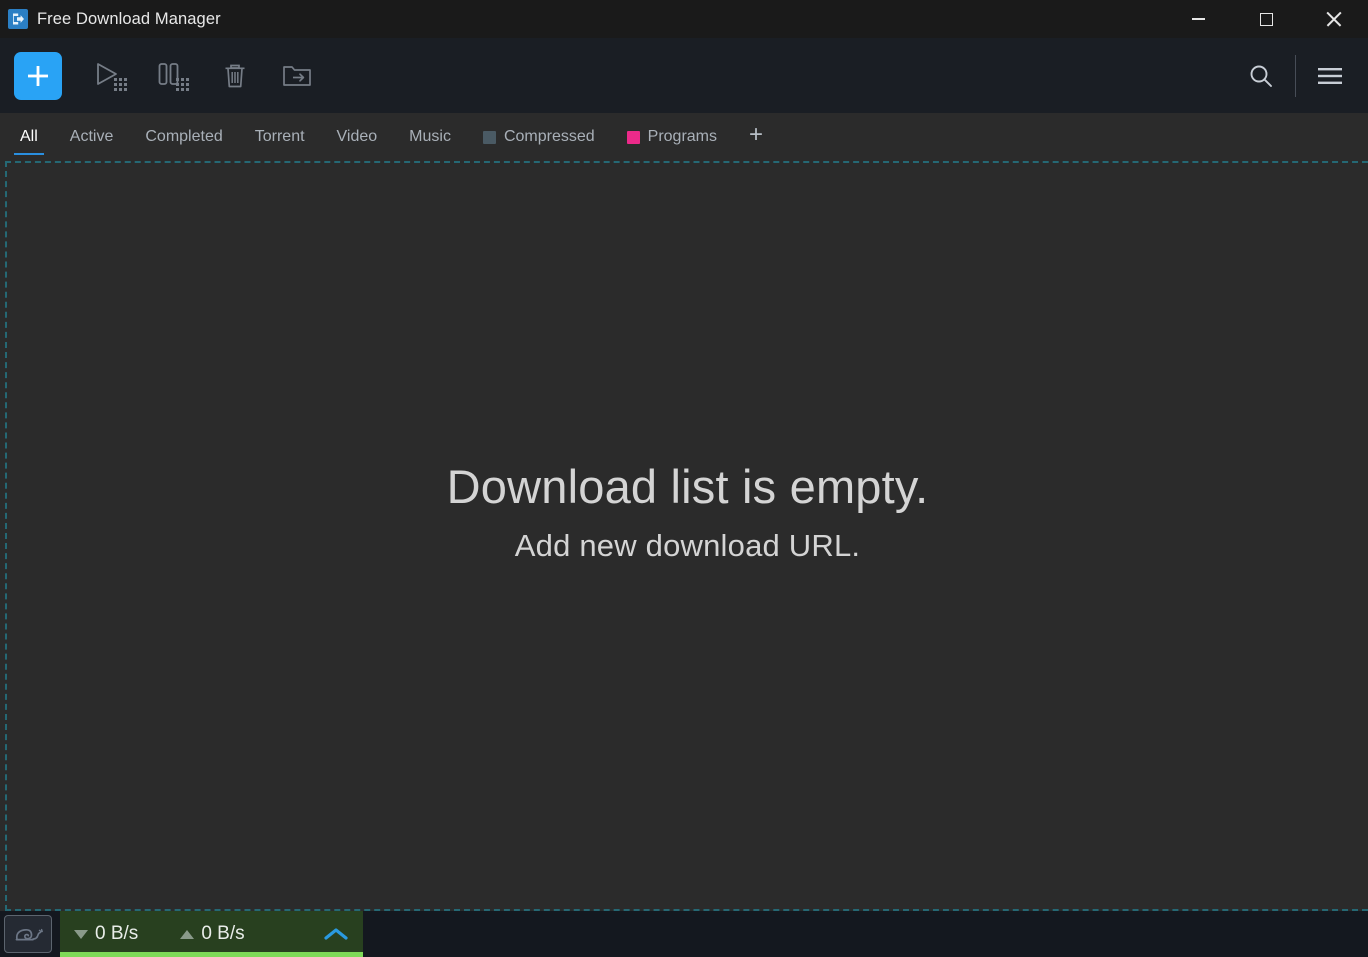 The width and height of the screenshot is (1368, 957). I want to click on pause-all-button, so click(173, 76).